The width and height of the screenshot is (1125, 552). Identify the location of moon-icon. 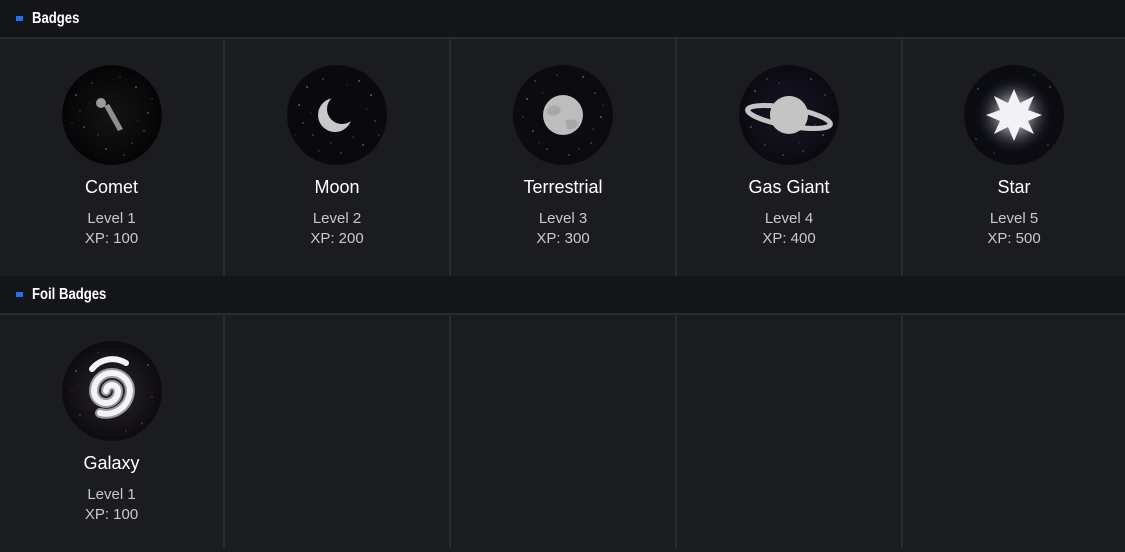
(337, 115).